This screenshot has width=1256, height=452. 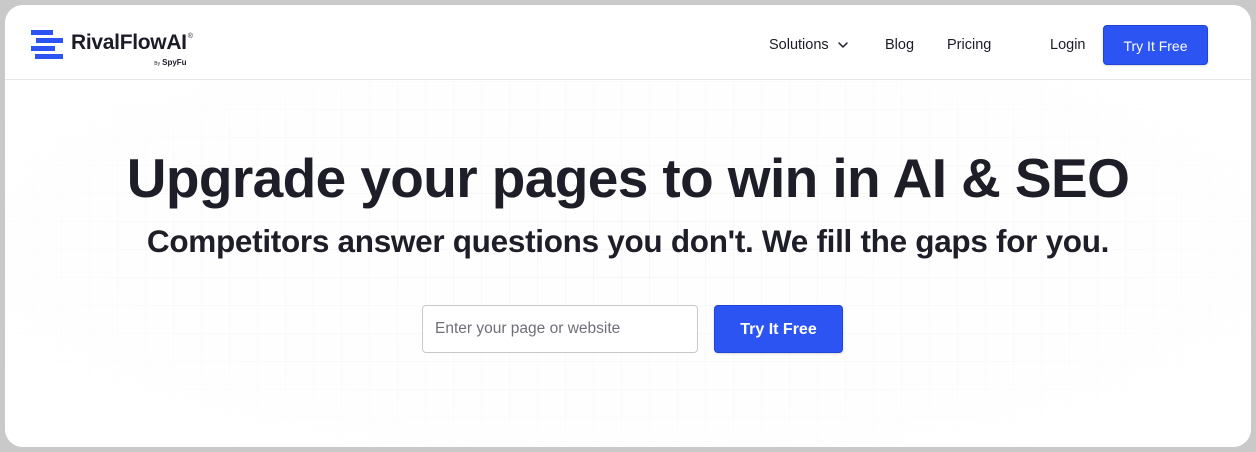 What do you see at coordinates (842, 45) in the screenshot?
I see `chevron-down-icon` at bounding box center [842, 45].